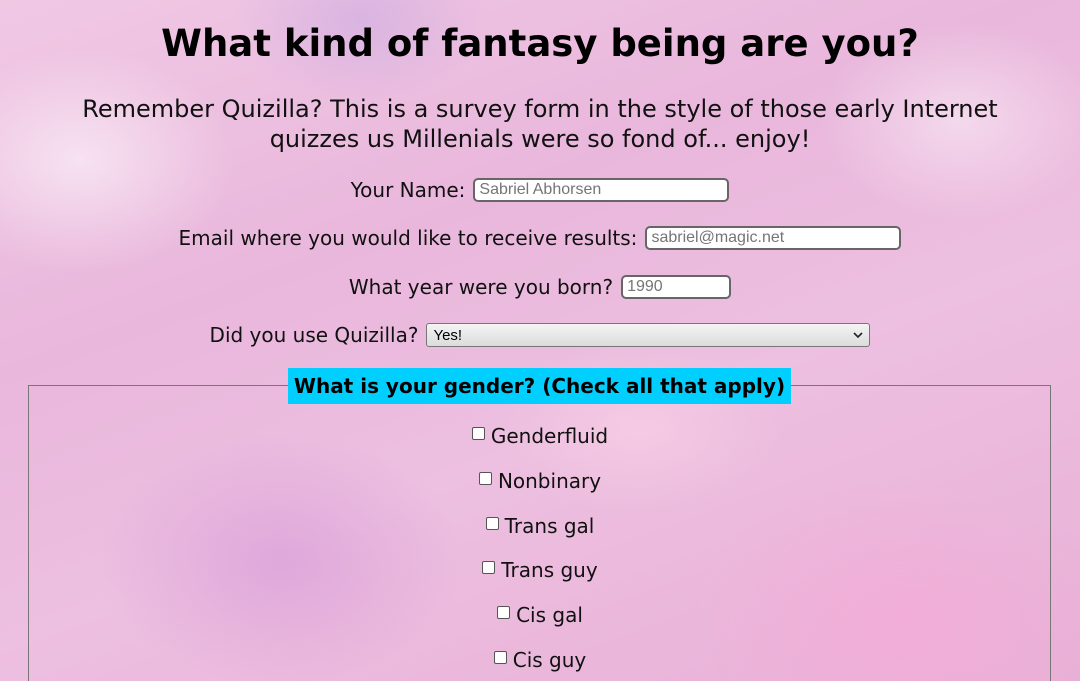 The image size is (1080, 681). What do you see at coordinates (481, 287) in the screenshot?
I see `year-label: What year were you born?` at bounding box center [481, 287].